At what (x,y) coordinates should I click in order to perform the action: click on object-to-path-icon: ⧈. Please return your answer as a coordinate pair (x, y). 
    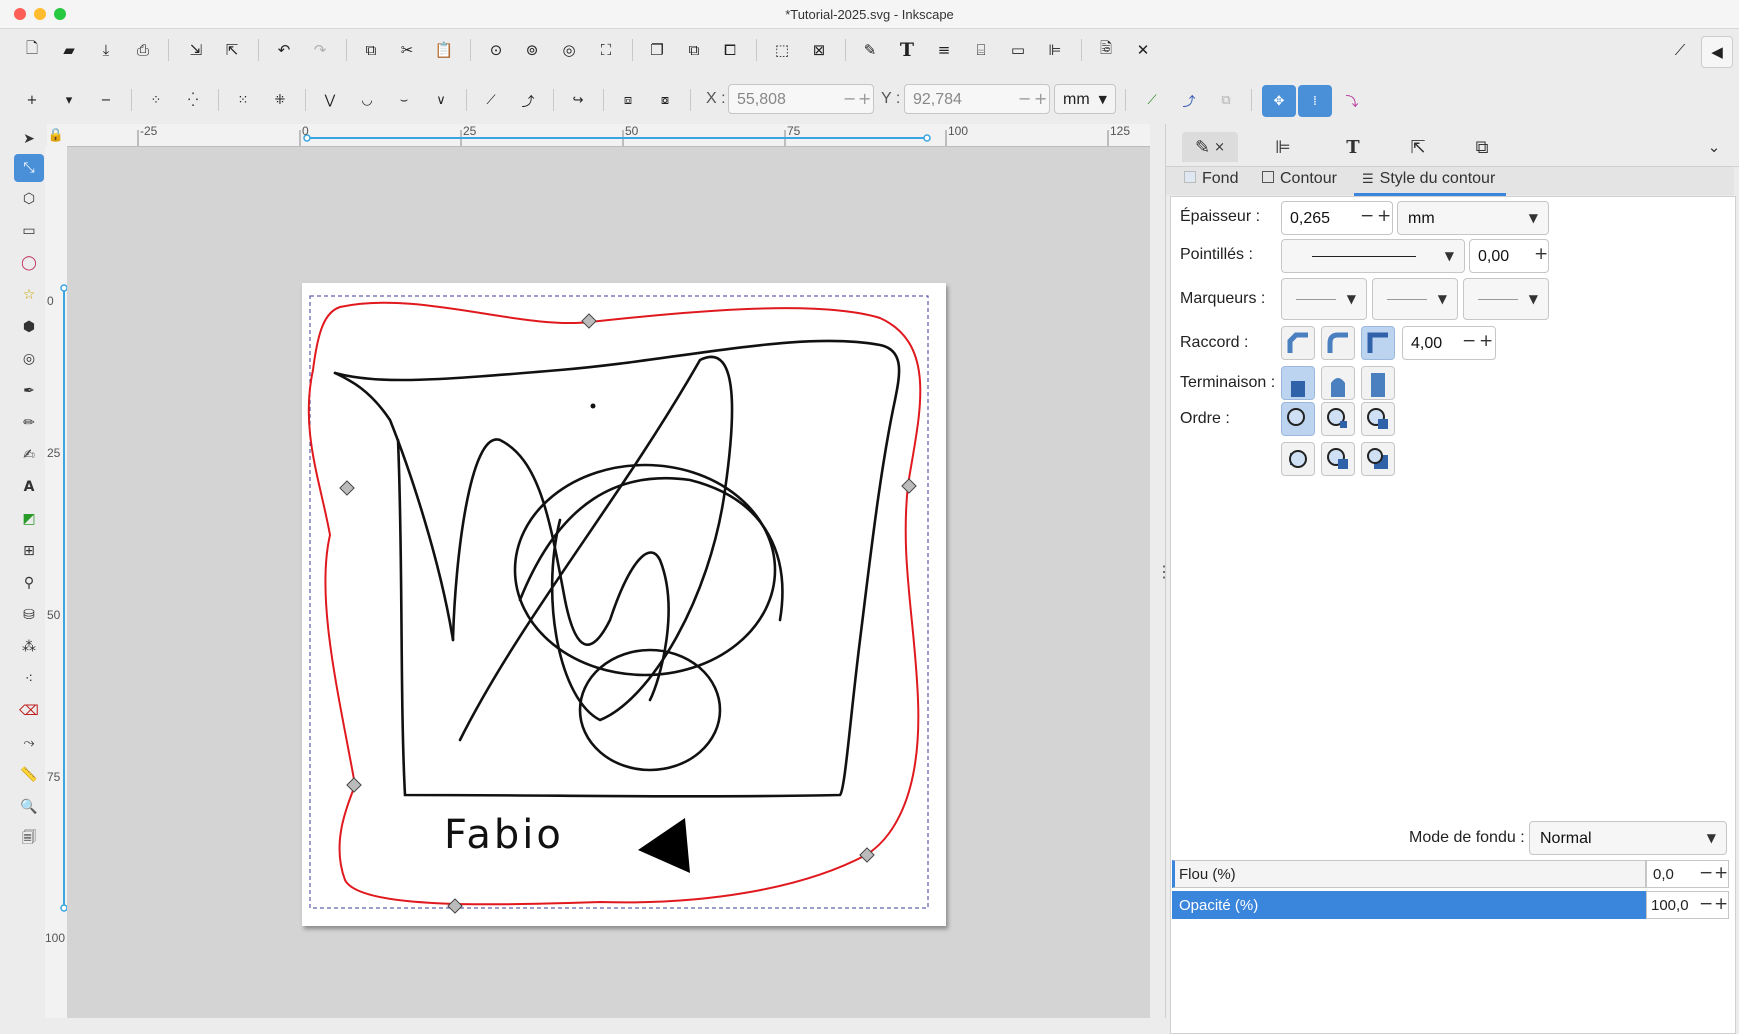
    Looking at the image, I should click on (628, 100).